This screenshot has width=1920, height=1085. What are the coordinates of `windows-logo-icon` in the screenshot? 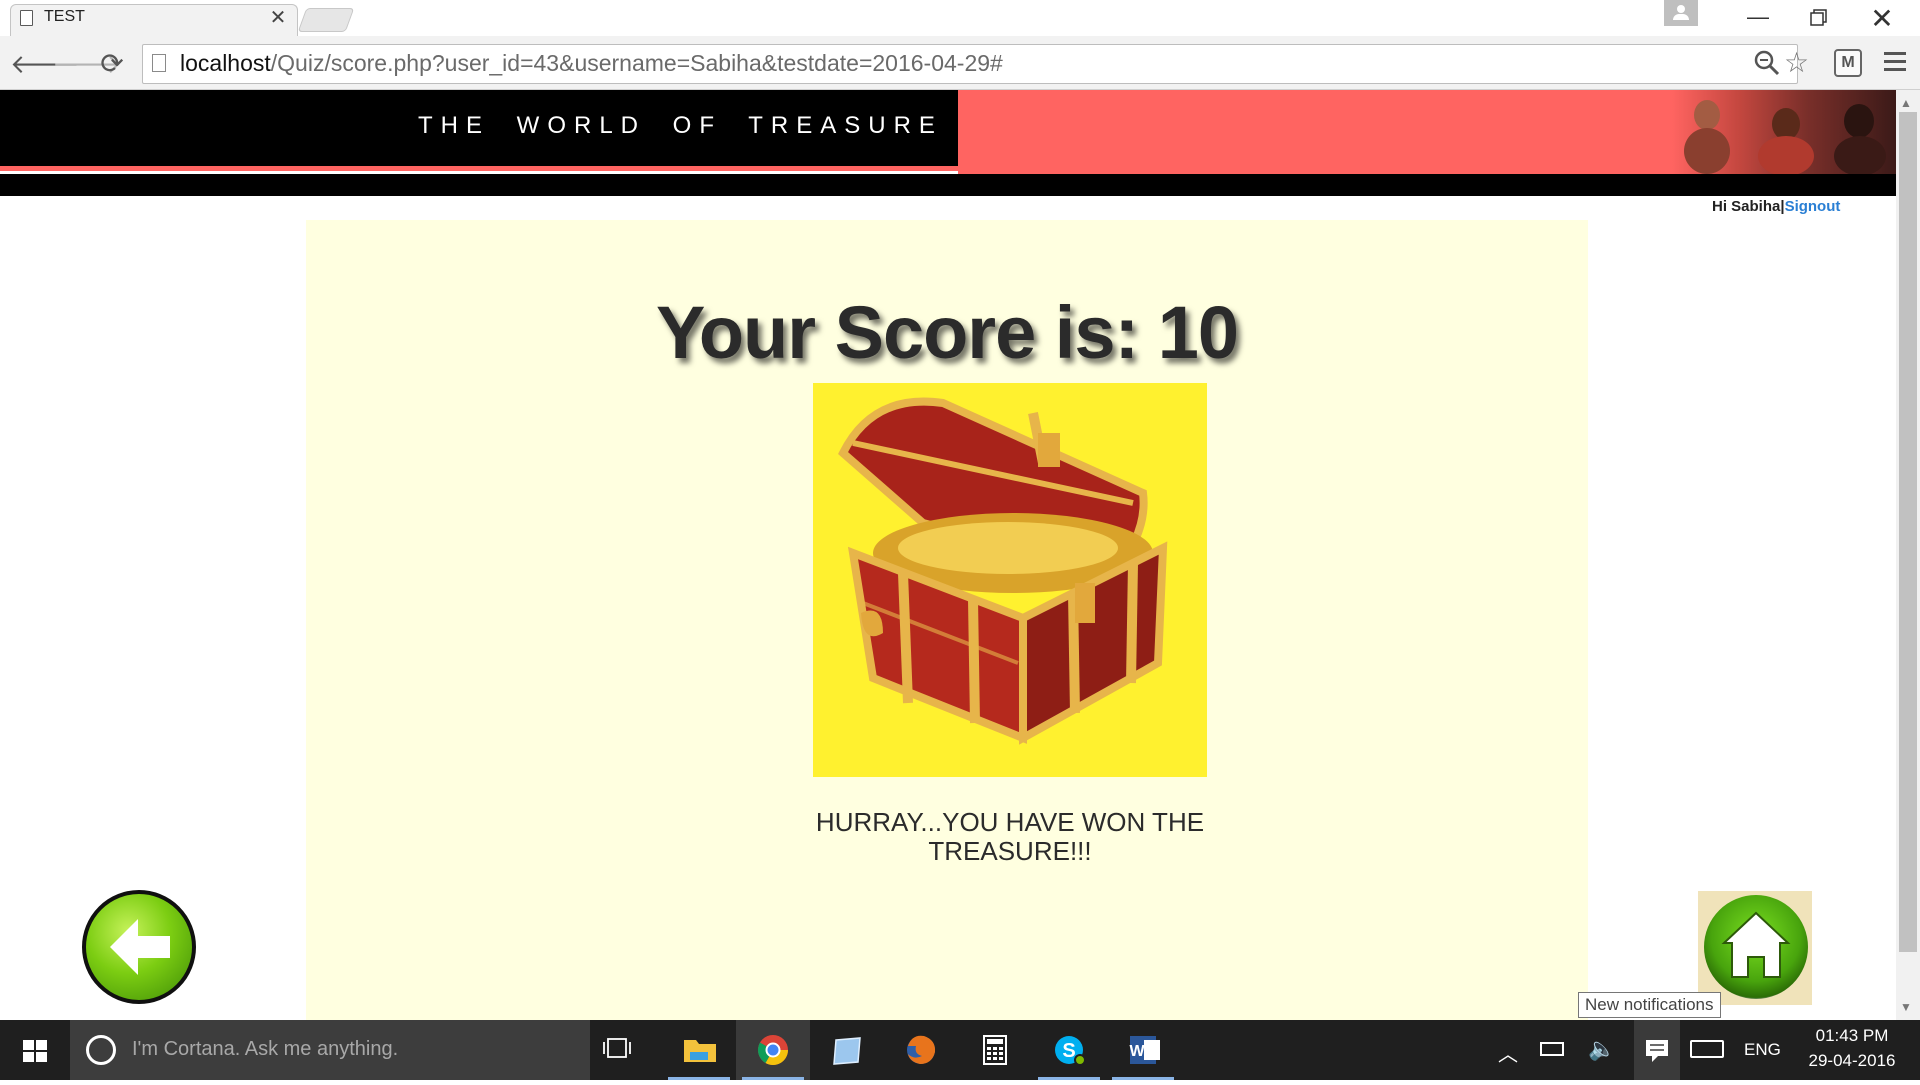 It's located at (35, 1051).